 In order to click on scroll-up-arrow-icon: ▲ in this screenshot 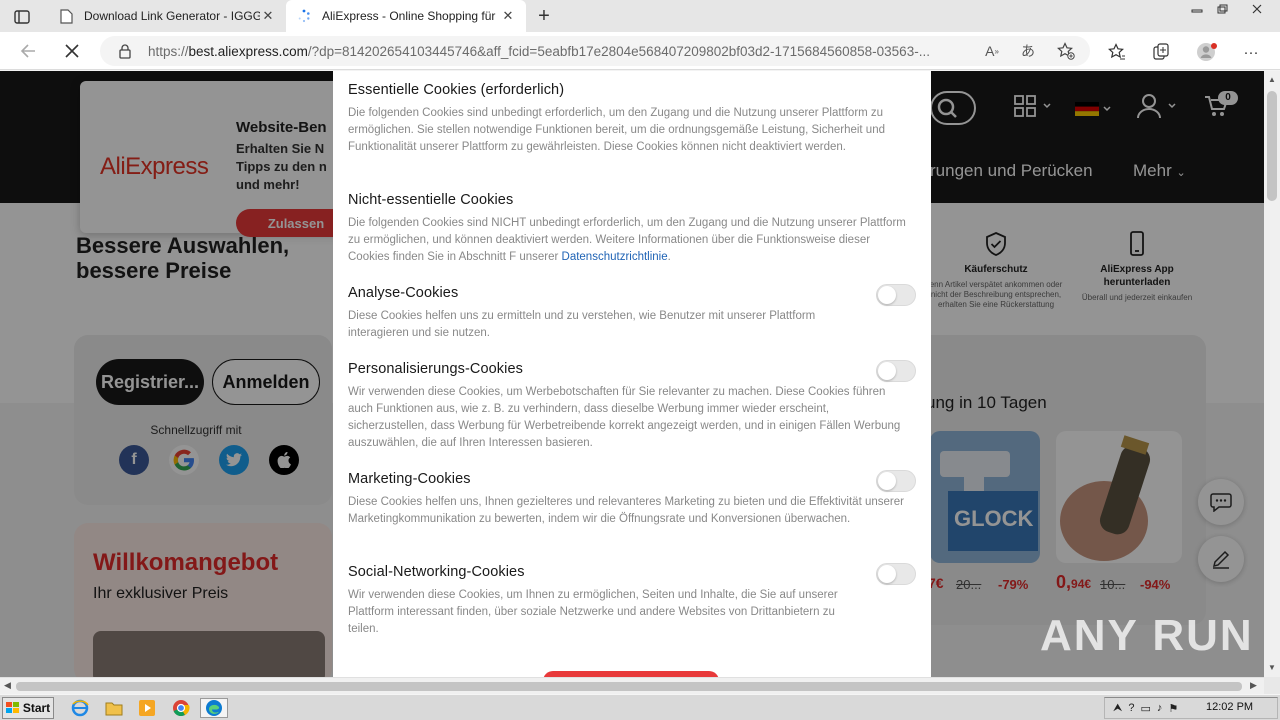, I will do `click(1272, 79)`.